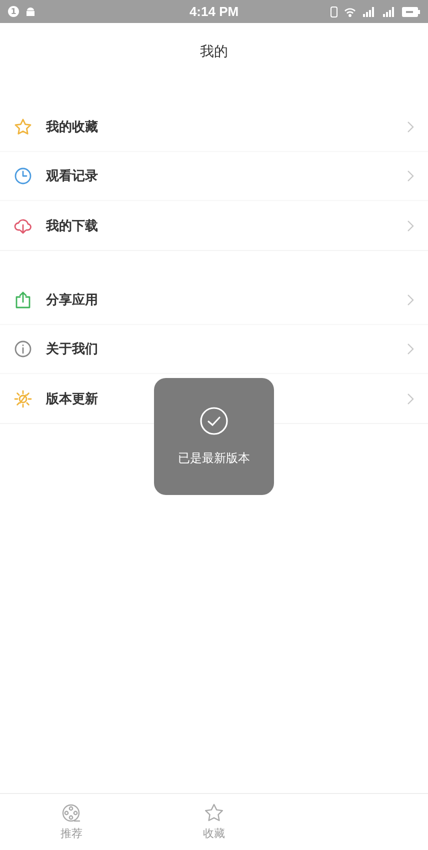 The height and width of the screenshot is (850, 428). I want to click on page-title: 我的, so click(214, 51).